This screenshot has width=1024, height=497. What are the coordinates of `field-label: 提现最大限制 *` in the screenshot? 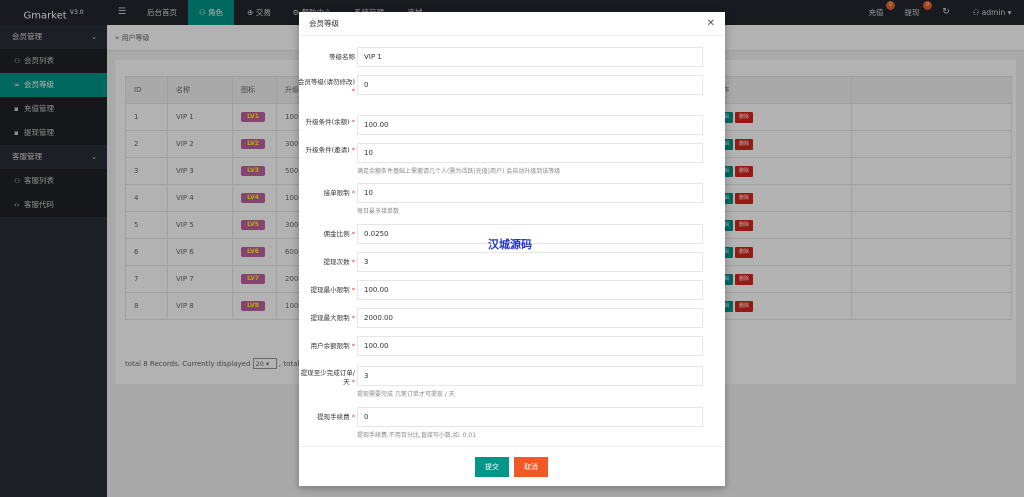 It's located at (325, 318).